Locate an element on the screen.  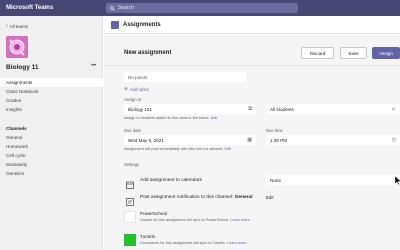
mouse-cursor-icon is located at coordinates (397, 181).